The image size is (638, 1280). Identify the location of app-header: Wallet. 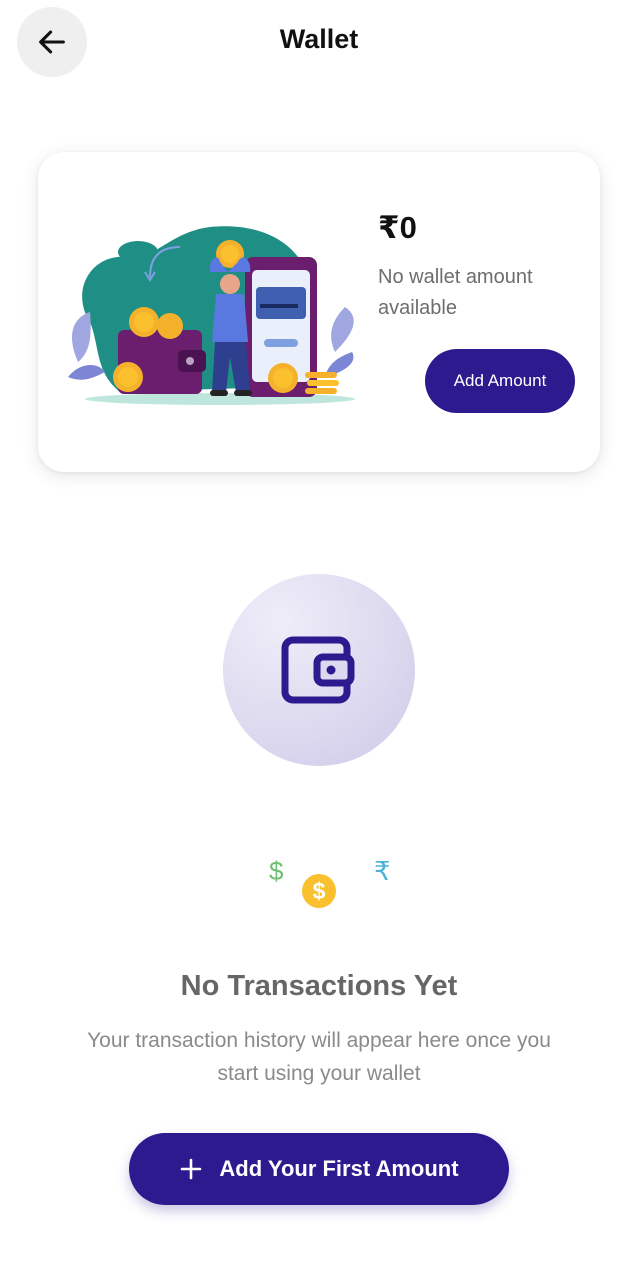
(319, 45).